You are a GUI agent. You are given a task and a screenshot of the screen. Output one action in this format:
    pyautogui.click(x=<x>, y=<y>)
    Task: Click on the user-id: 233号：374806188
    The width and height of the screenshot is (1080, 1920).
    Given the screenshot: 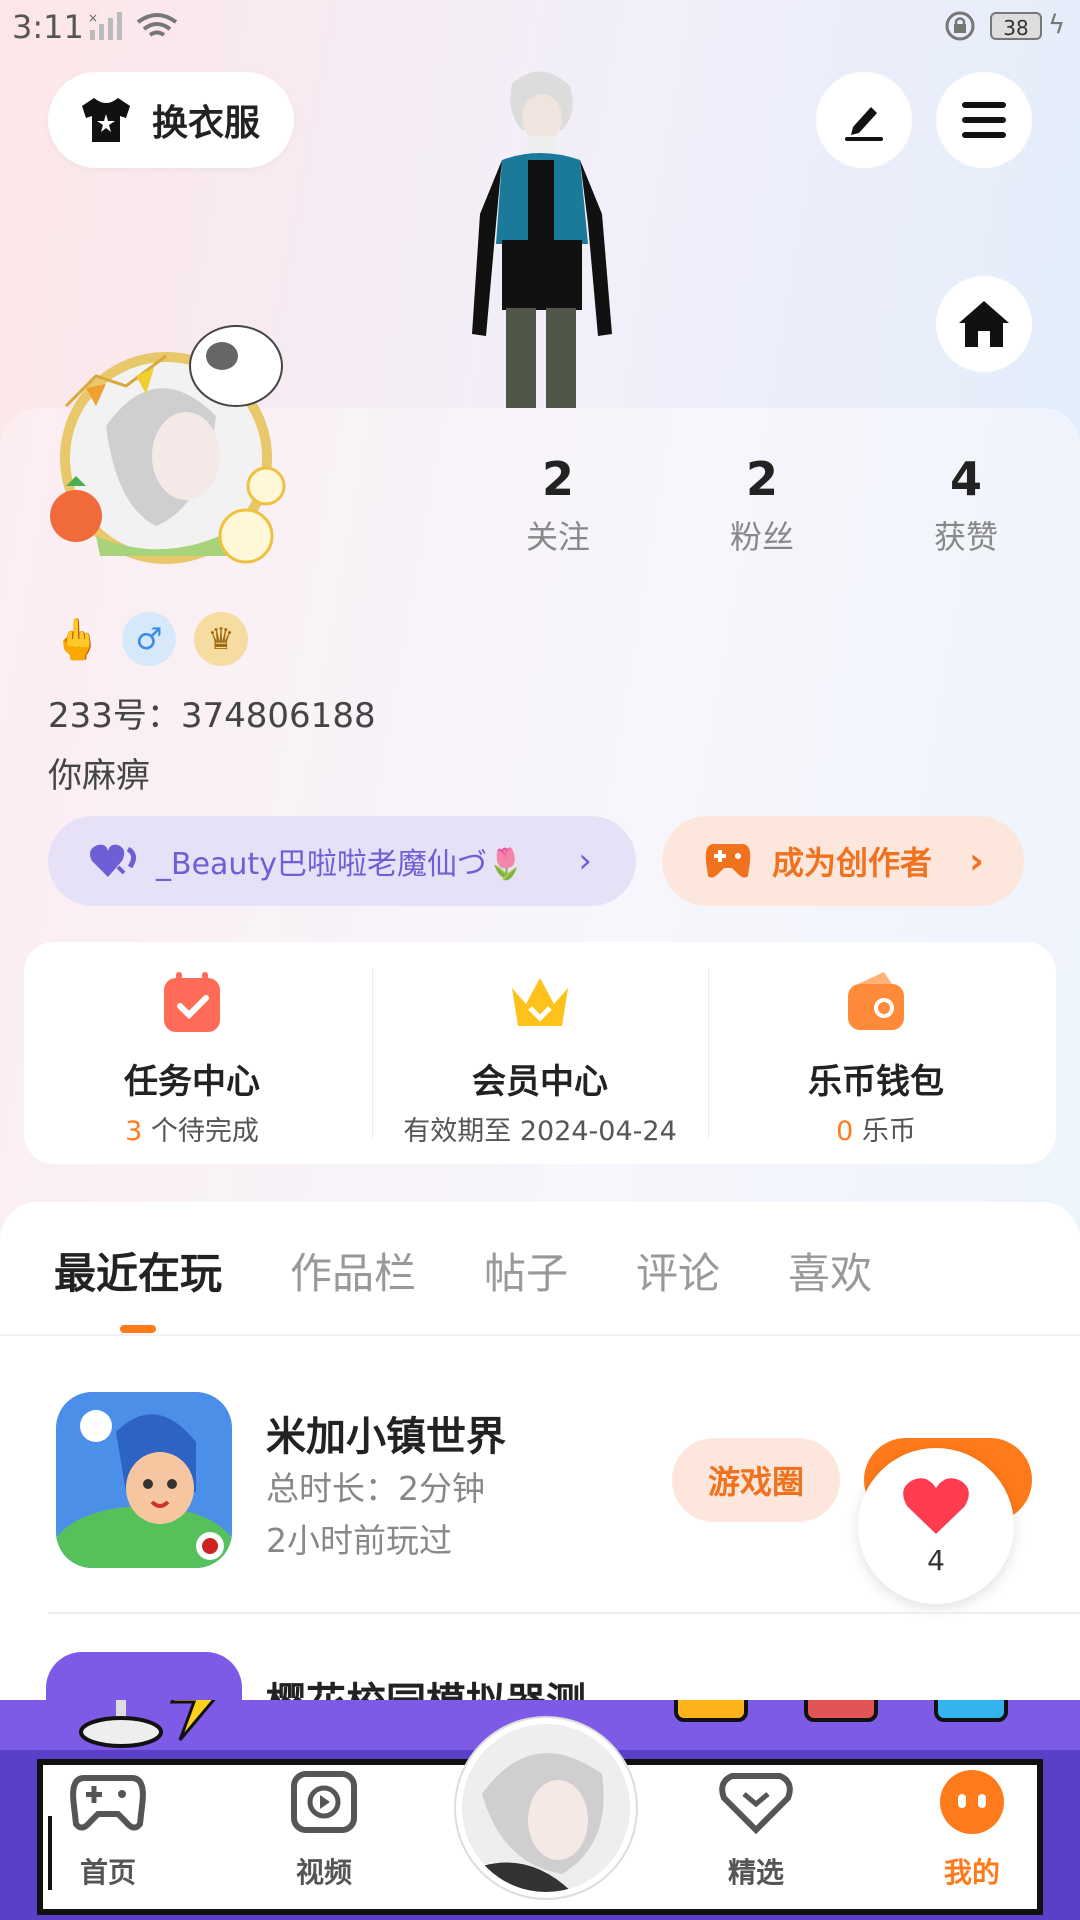 What is the action you would take?
    pyautogui.click(x=212, y=716)
    